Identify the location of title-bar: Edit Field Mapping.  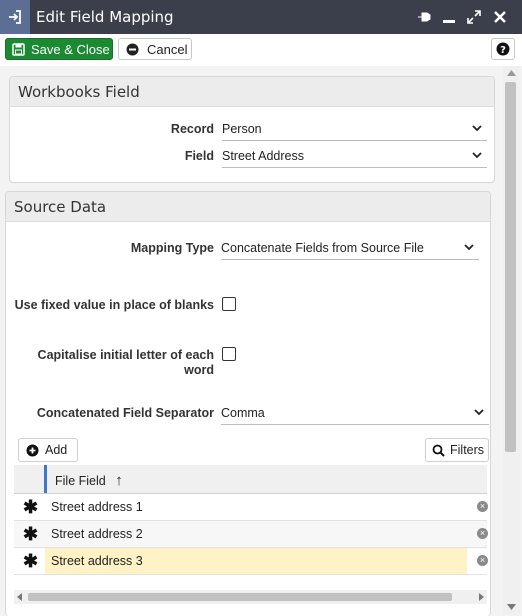
(261, 17).